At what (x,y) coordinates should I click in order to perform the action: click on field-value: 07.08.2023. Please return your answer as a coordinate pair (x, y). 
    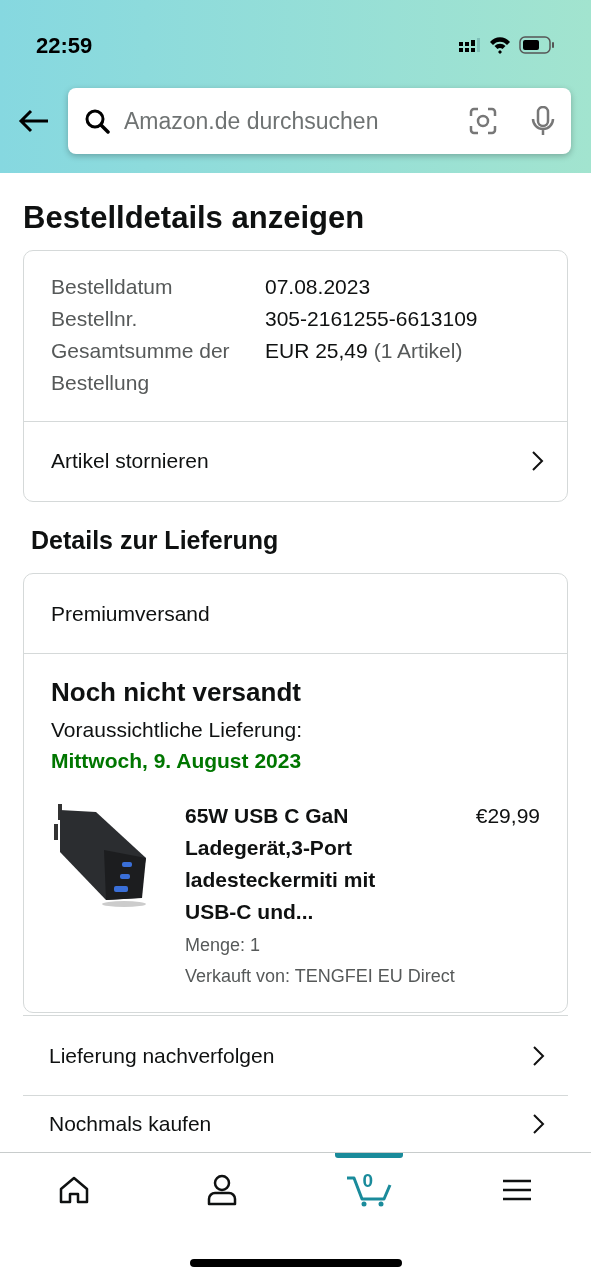
    Looking at the image, I should click on (318, 286).